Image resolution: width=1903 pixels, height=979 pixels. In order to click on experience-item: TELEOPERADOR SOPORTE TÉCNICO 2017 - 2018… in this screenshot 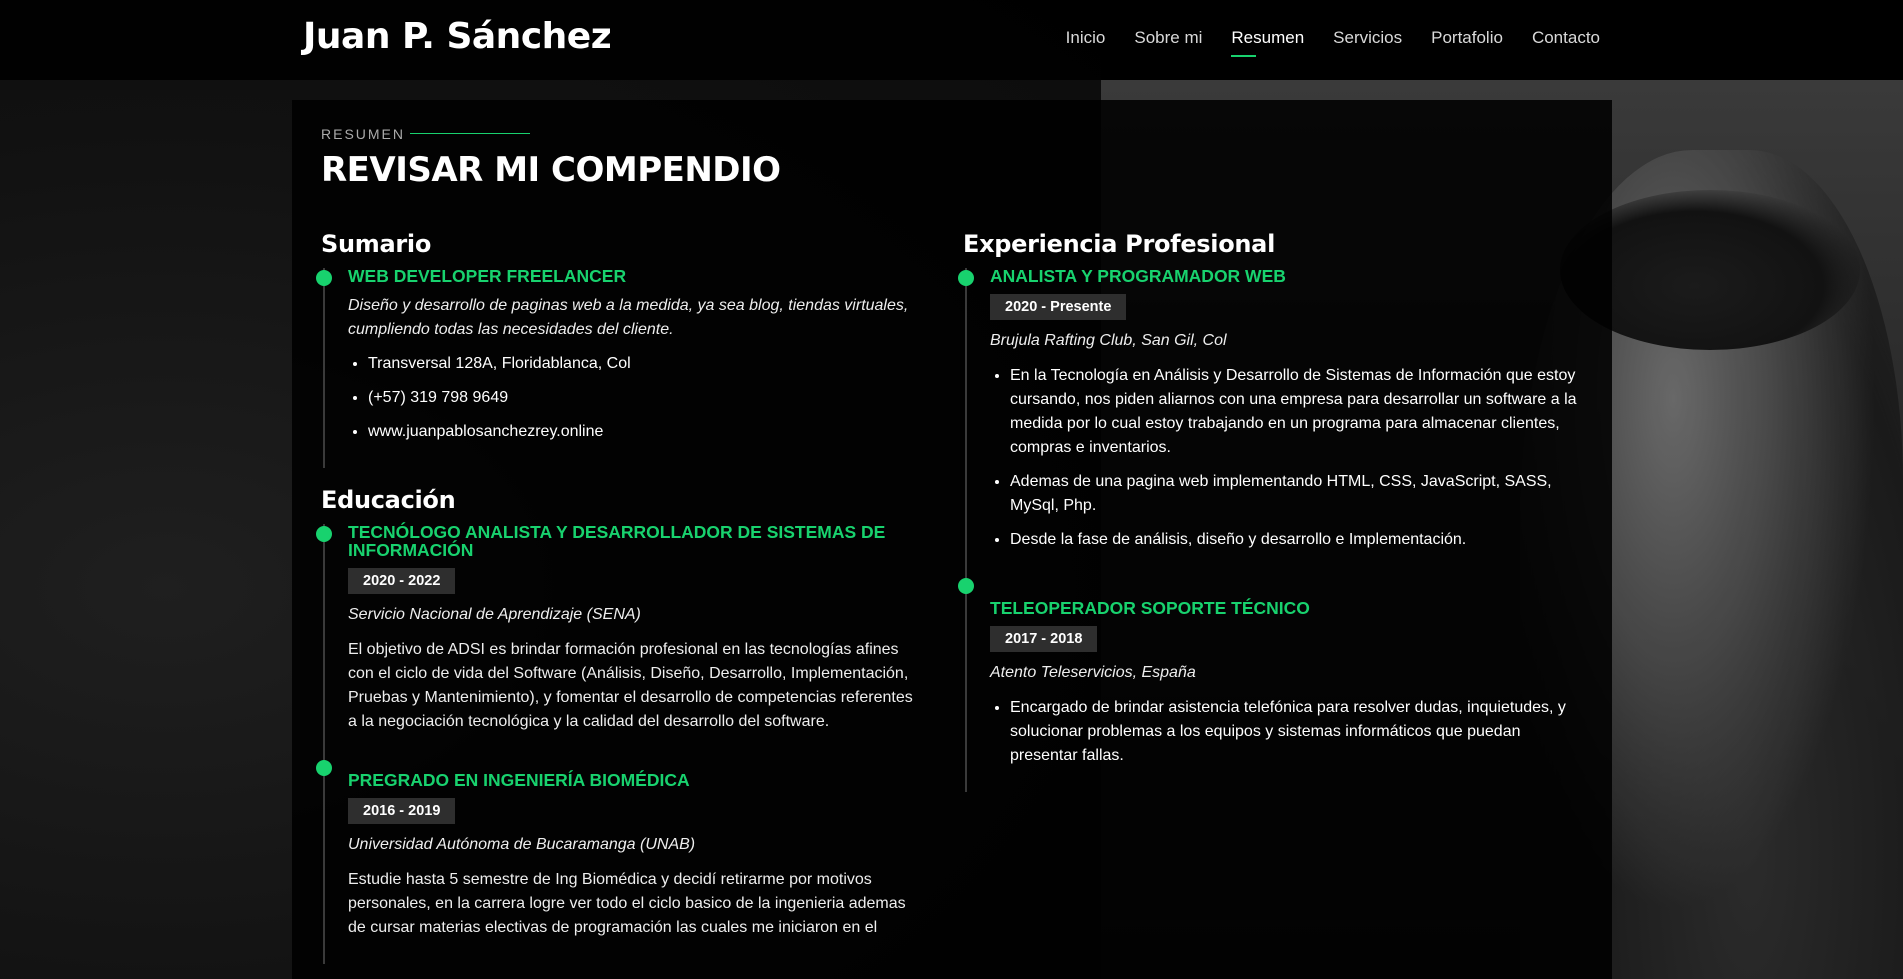, I will do `click(1270, 684)`.